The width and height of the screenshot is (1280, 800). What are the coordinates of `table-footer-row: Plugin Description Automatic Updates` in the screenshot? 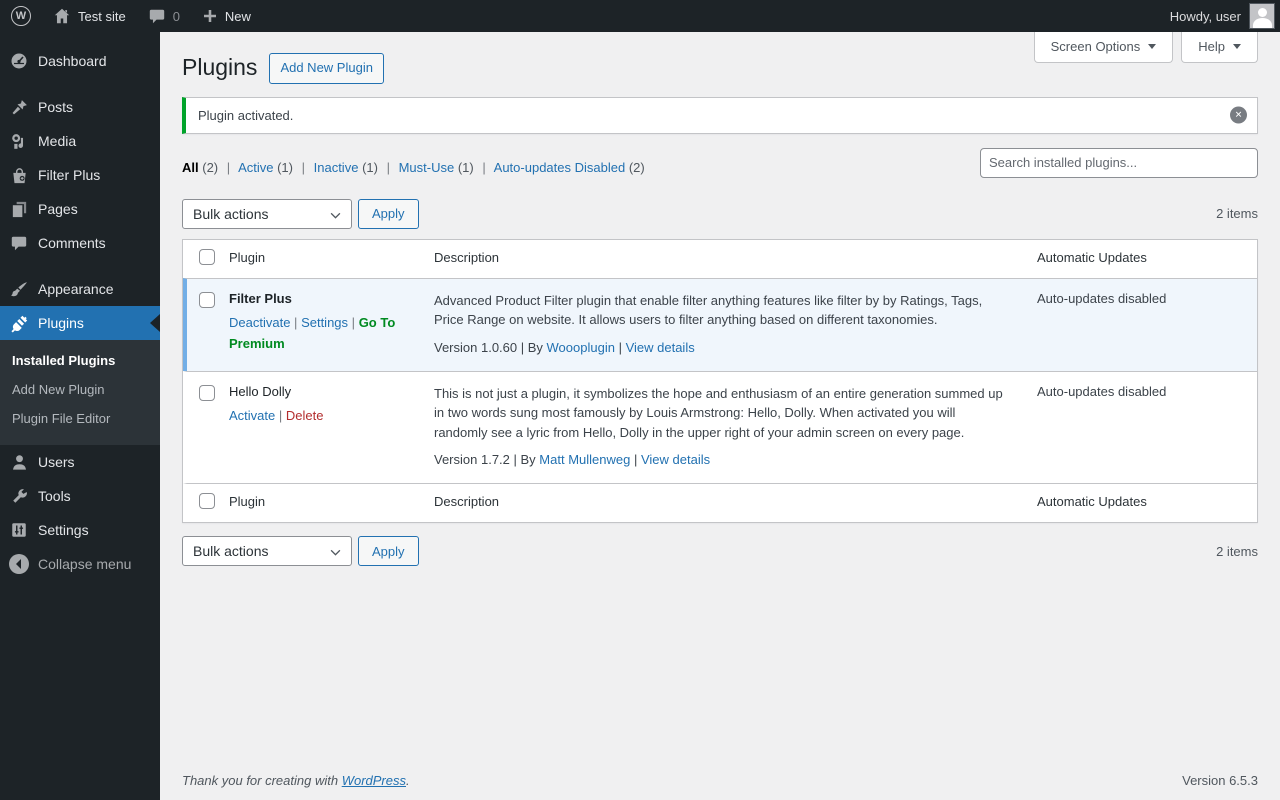 It's located at (720, 502).